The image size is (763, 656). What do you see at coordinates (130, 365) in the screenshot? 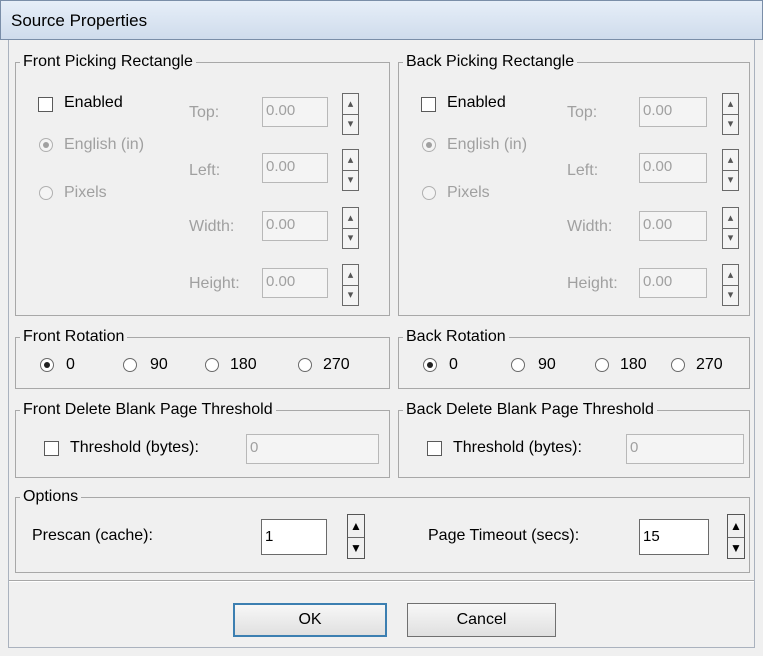
I see `front-rotation-90-radio` at bounding box center [130, 365].